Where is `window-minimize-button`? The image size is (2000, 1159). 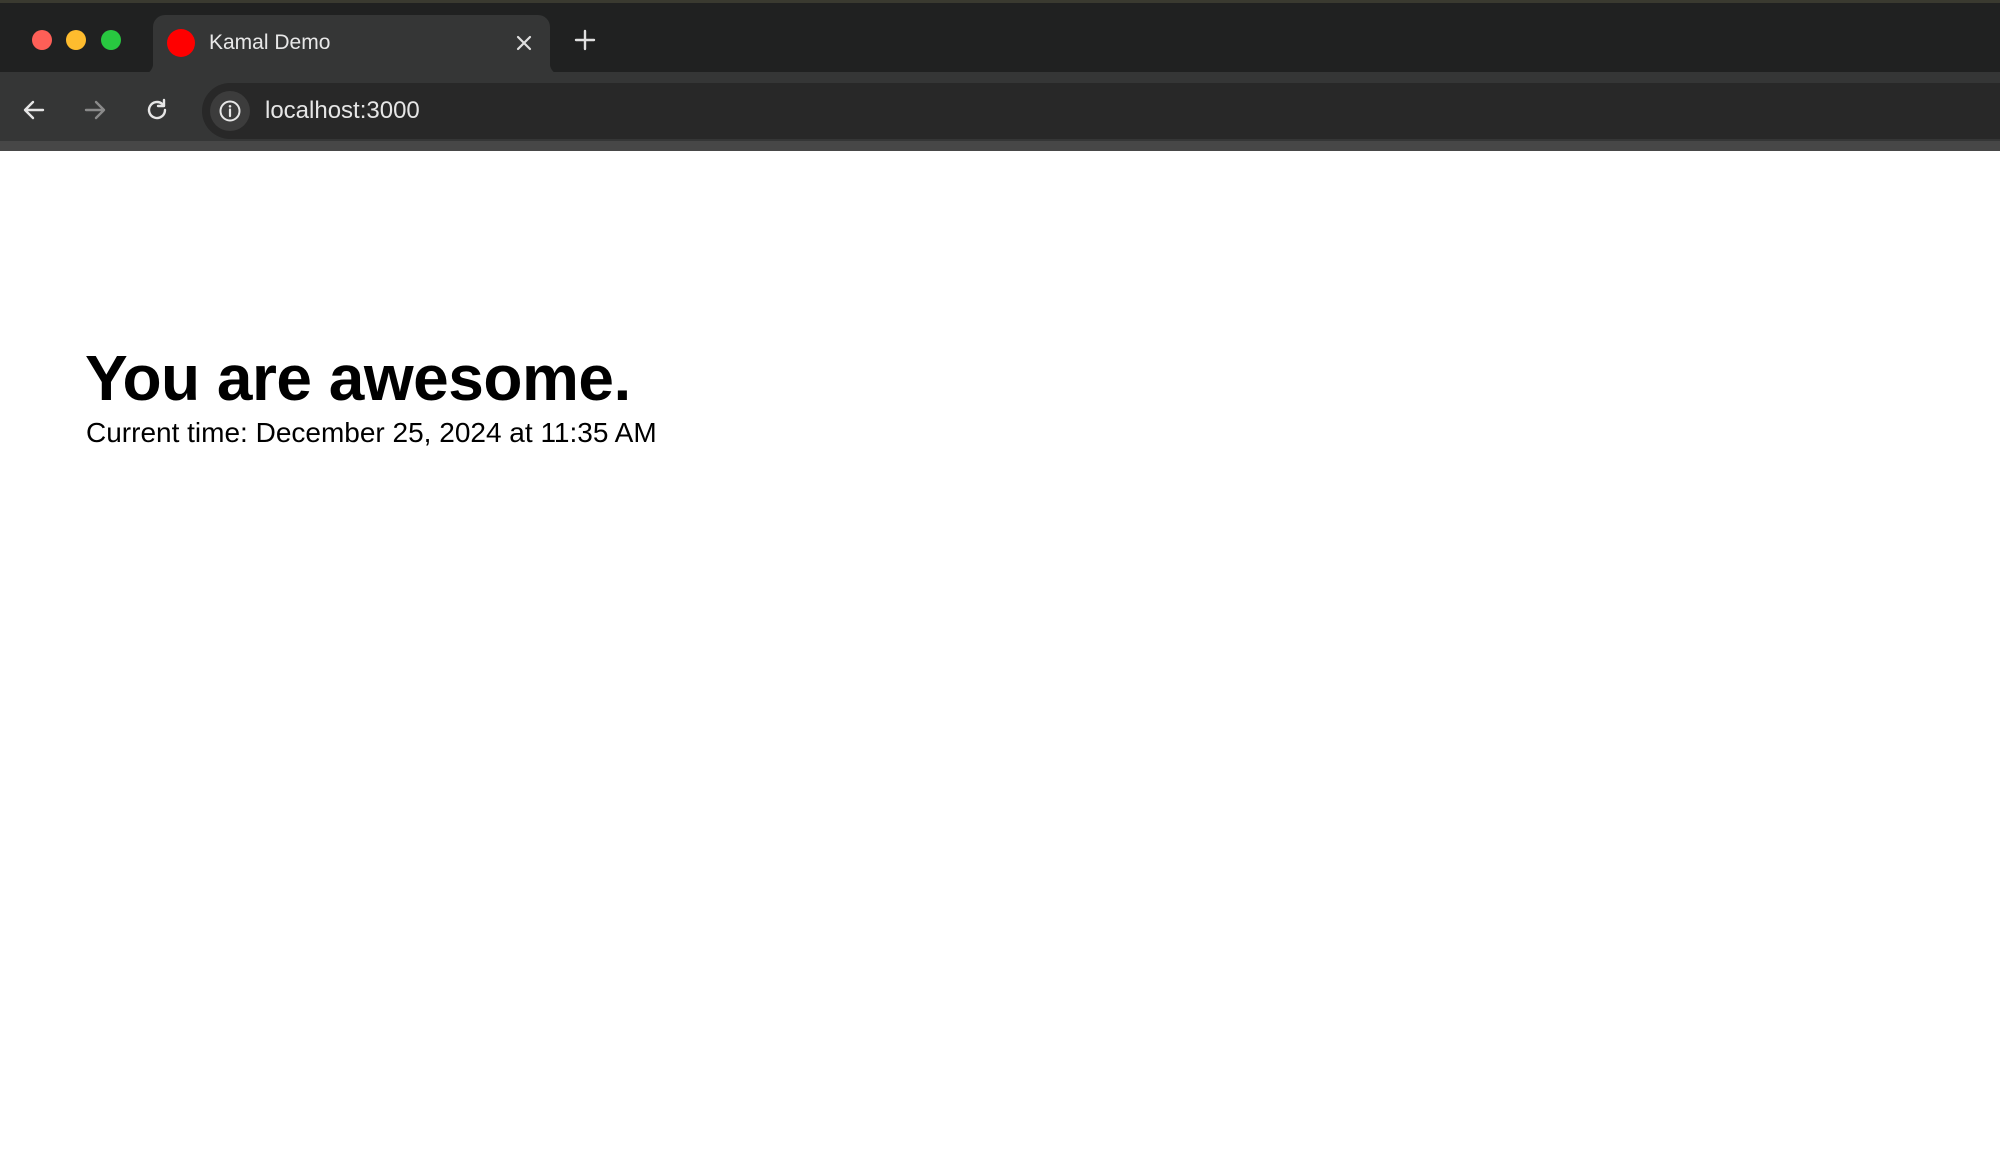 window-minimize-button is located at coordinates (76, 40).